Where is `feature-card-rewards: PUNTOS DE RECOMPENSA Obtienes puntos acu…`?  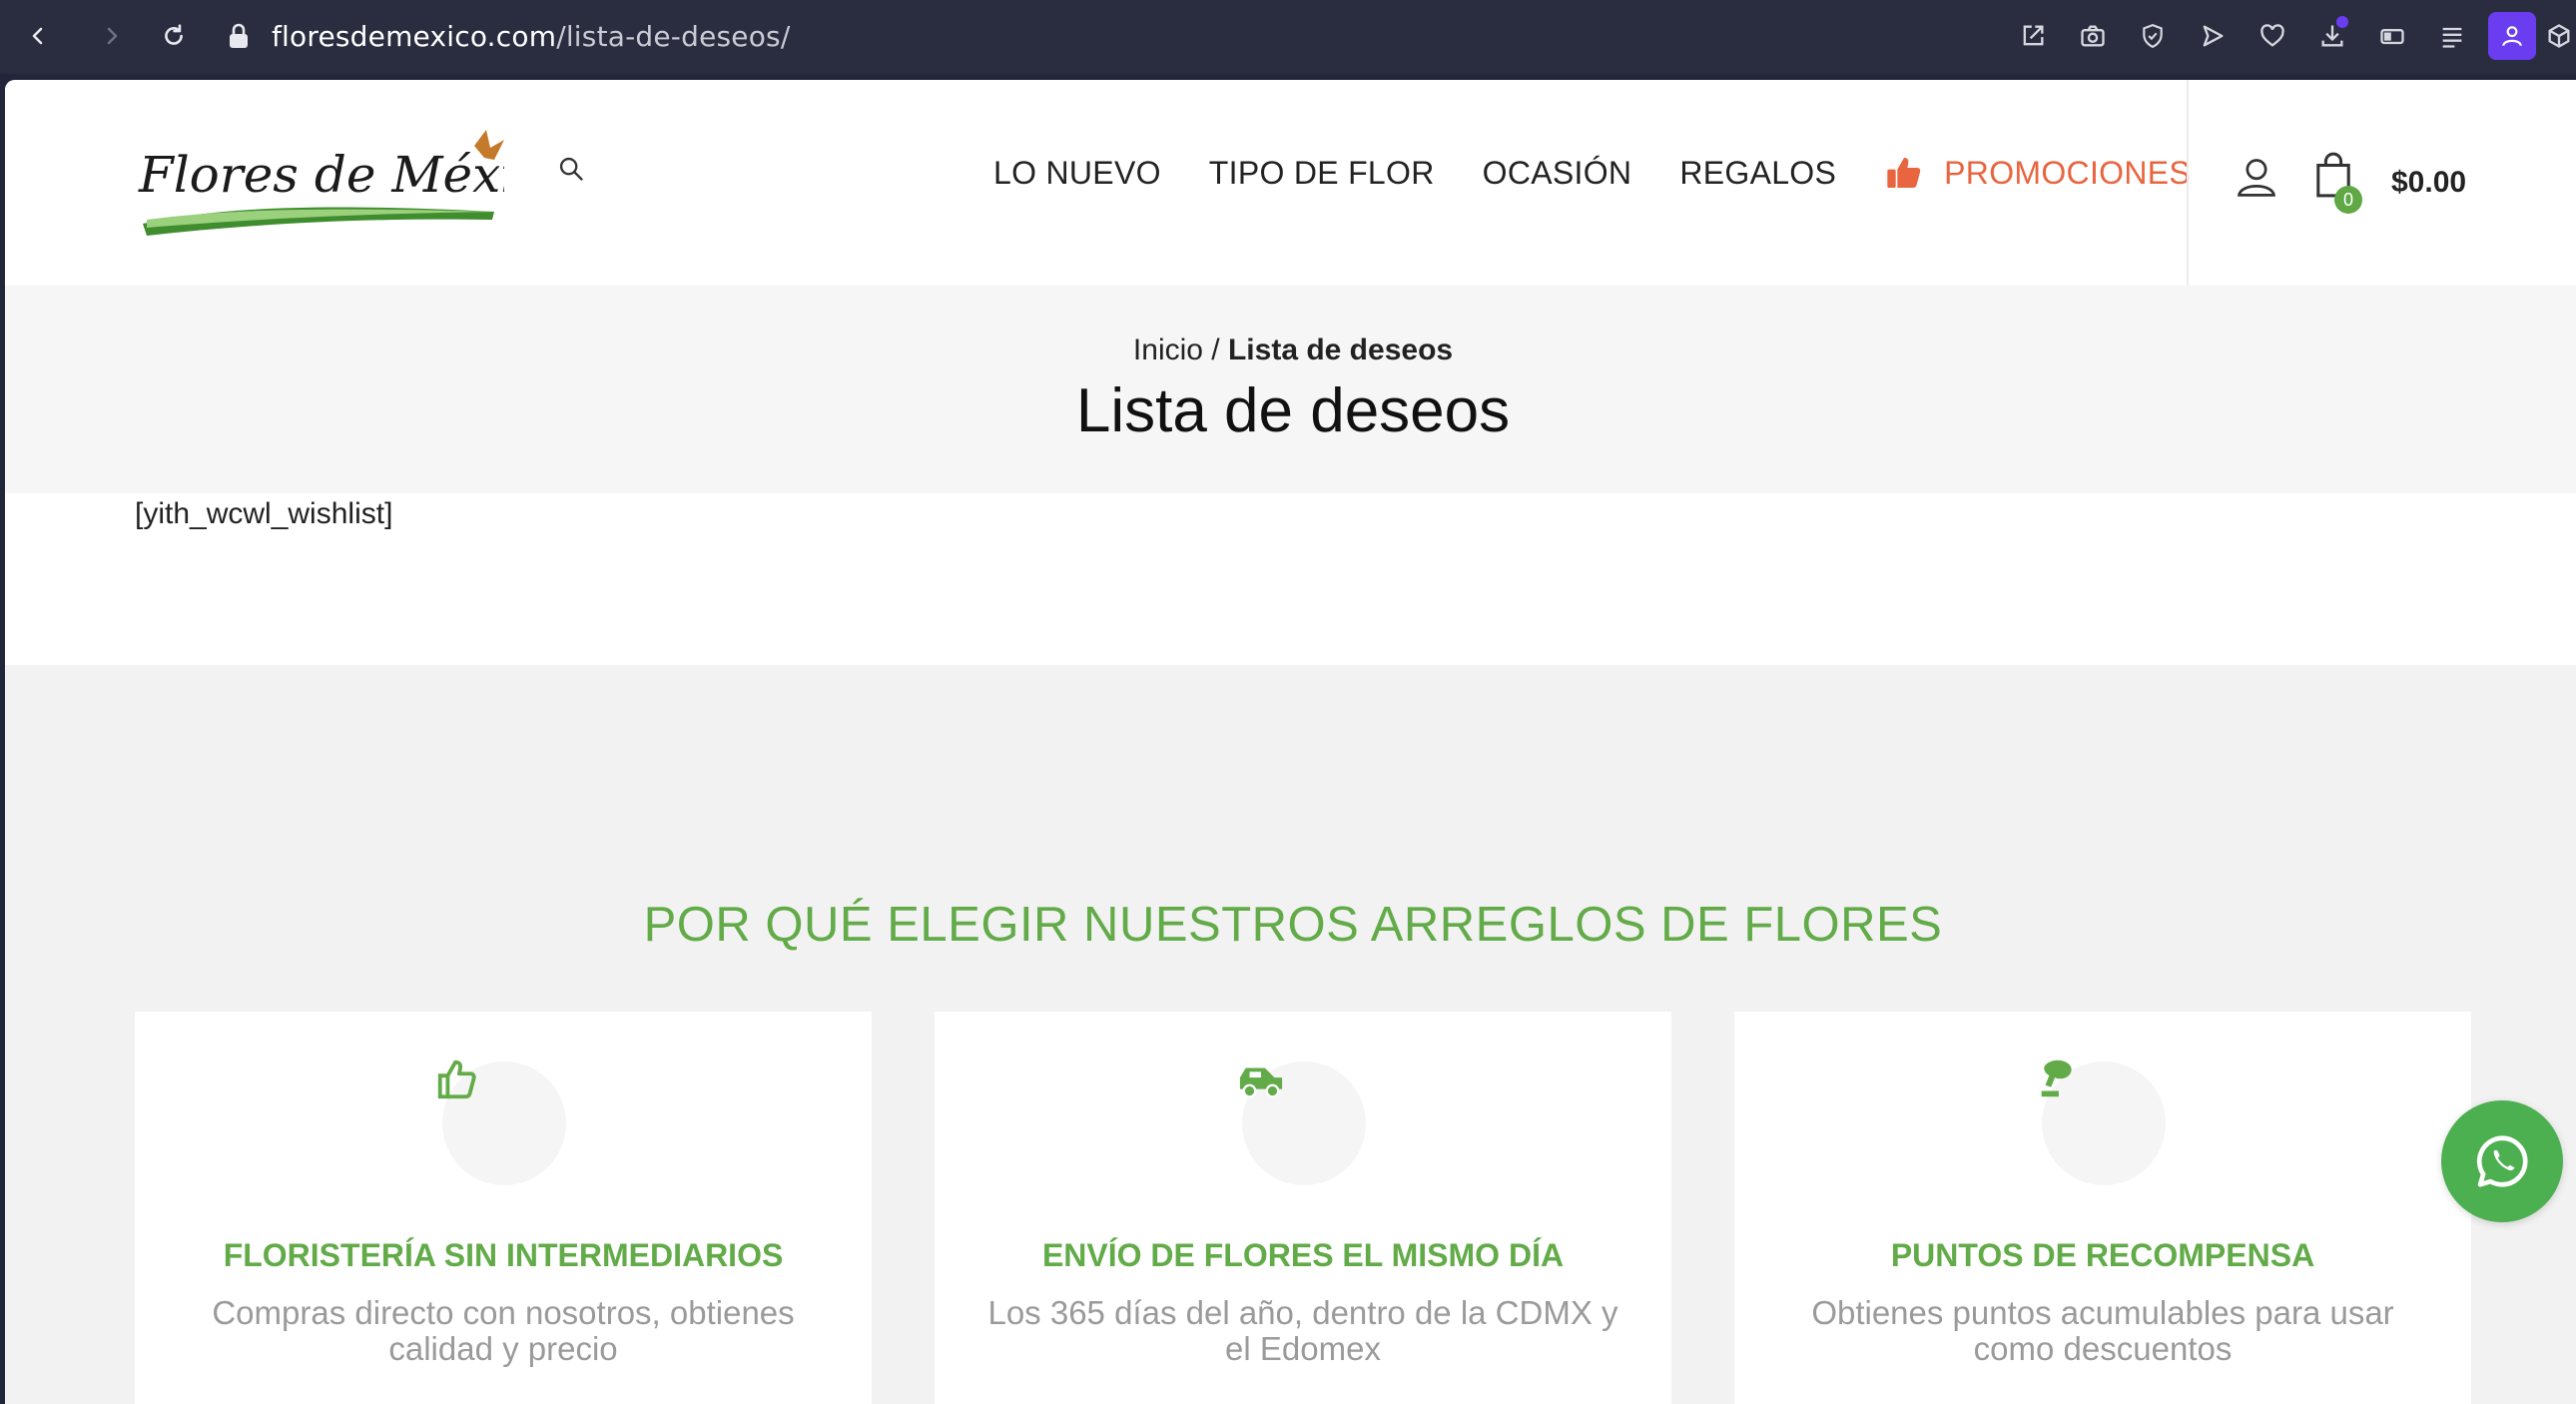
feature-card-rewards: PUNTOS DE RECOMPENSA Obtienes puntos acu… is located at coordinates (2102, 1208).